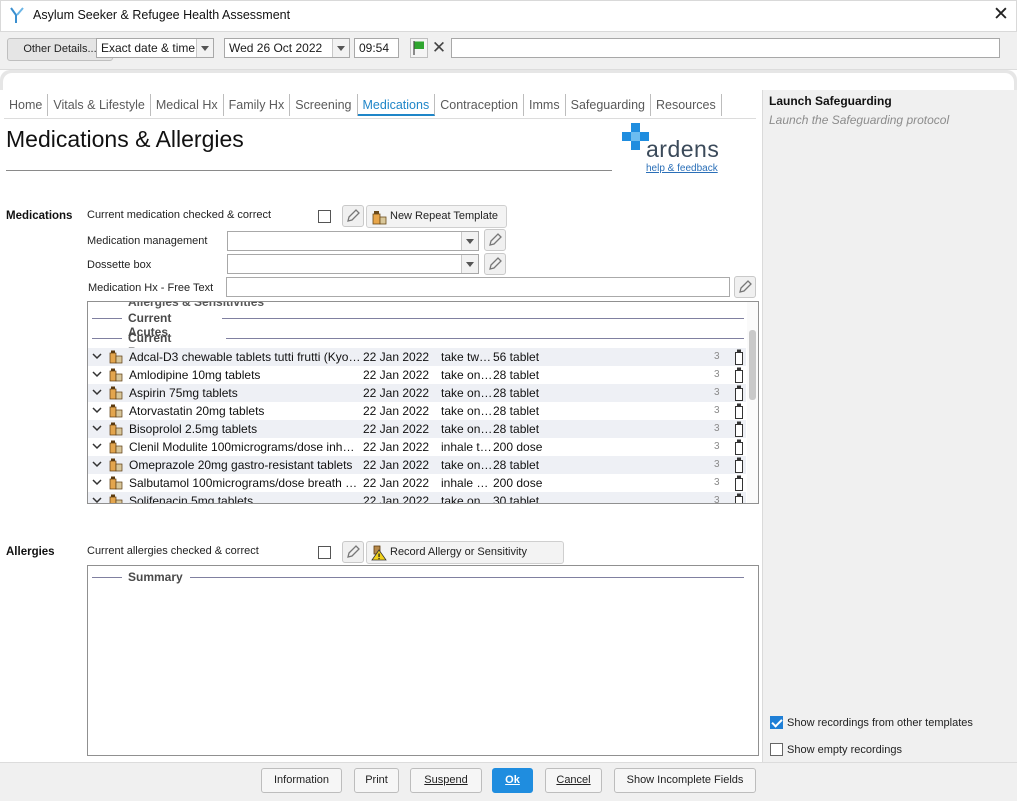 The width and height of the screenshot is (1017, 801). Describe the element at coordinates (516, 357) in the screenshot. I see `medication-quantity: 56 tablet` at that location.